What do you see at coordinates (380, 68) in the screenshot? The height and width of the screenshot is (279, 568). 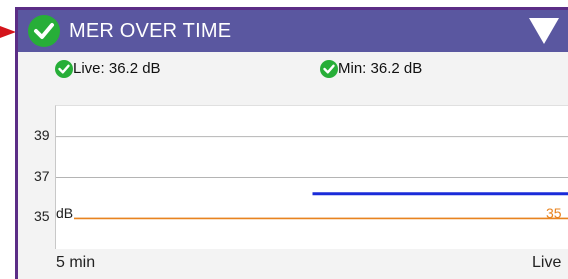 I see `min-stat-label: Min: 36.2 dB` at bounding box center [380, 68].